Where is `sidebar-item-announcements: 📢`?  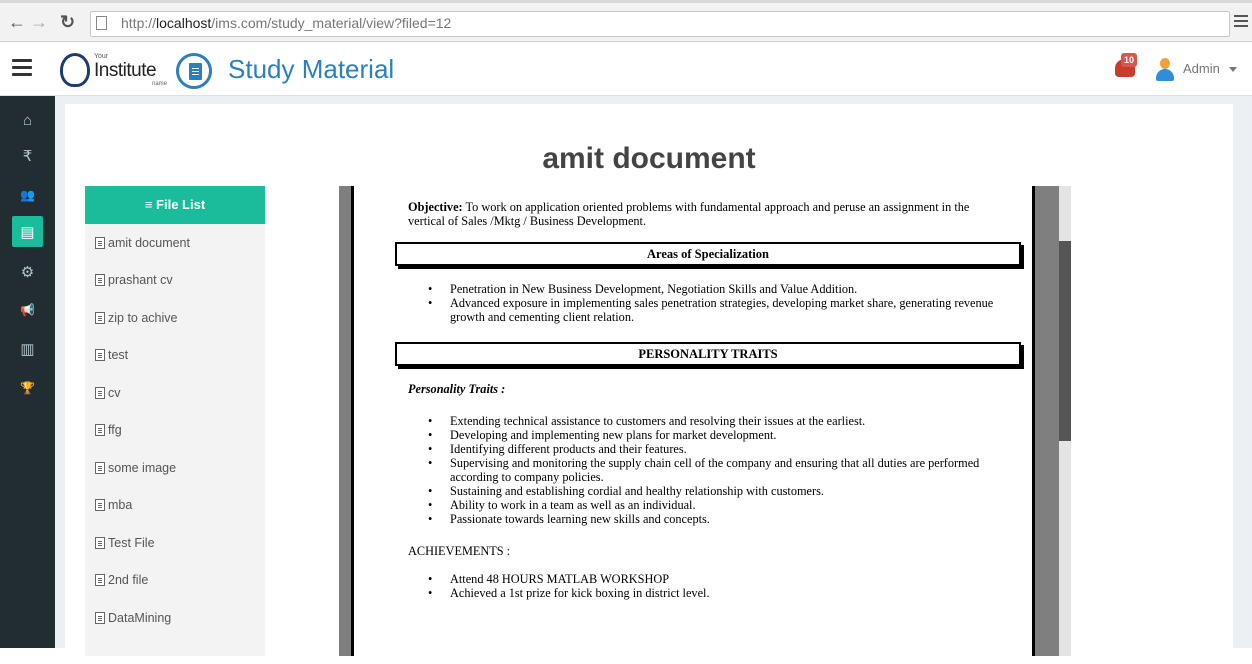
sidebar-item-announcements: 📢 is located at coordinates (27, 310).